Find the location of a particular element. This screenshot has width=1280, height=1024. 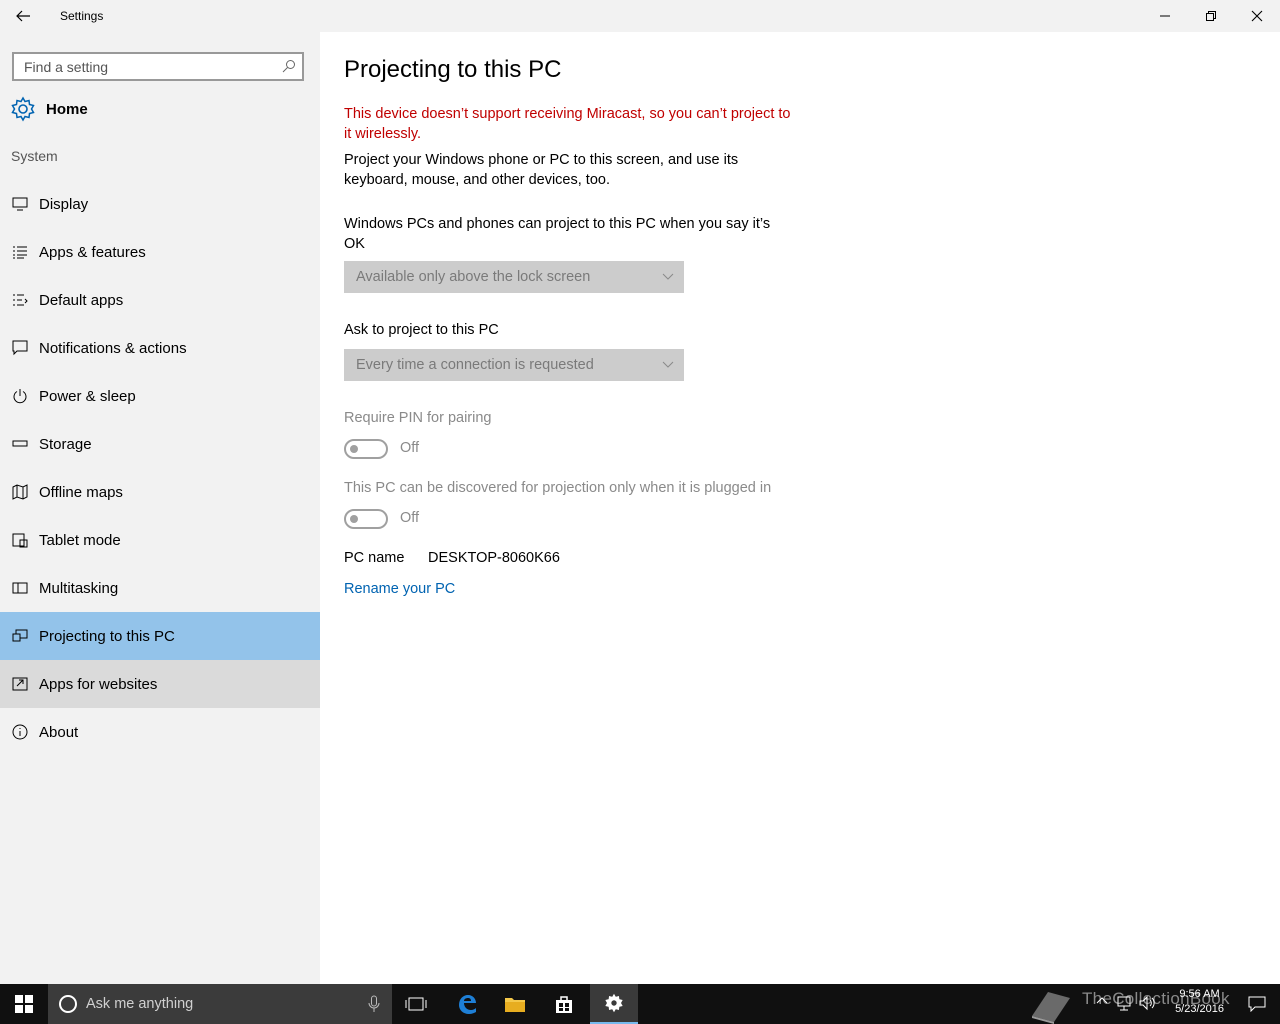

ask-project-value: Every time a connection is requested is located at coordinates (475, 365).